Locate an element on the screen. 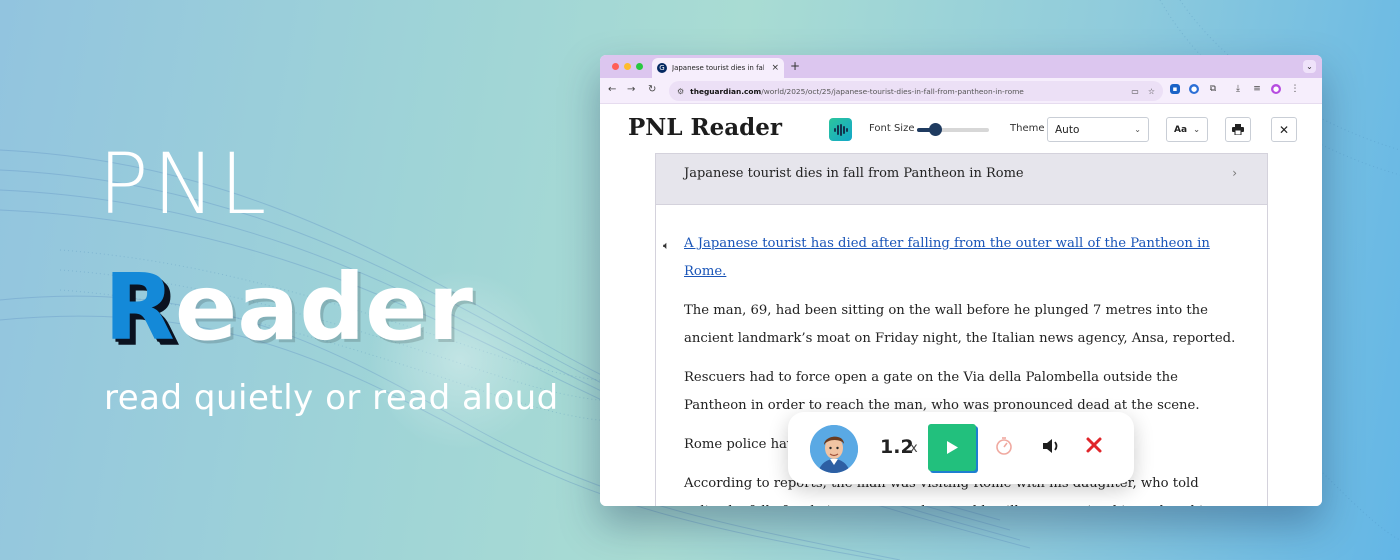  hero-title-first-letter: R is located at coordinates (139, 307).